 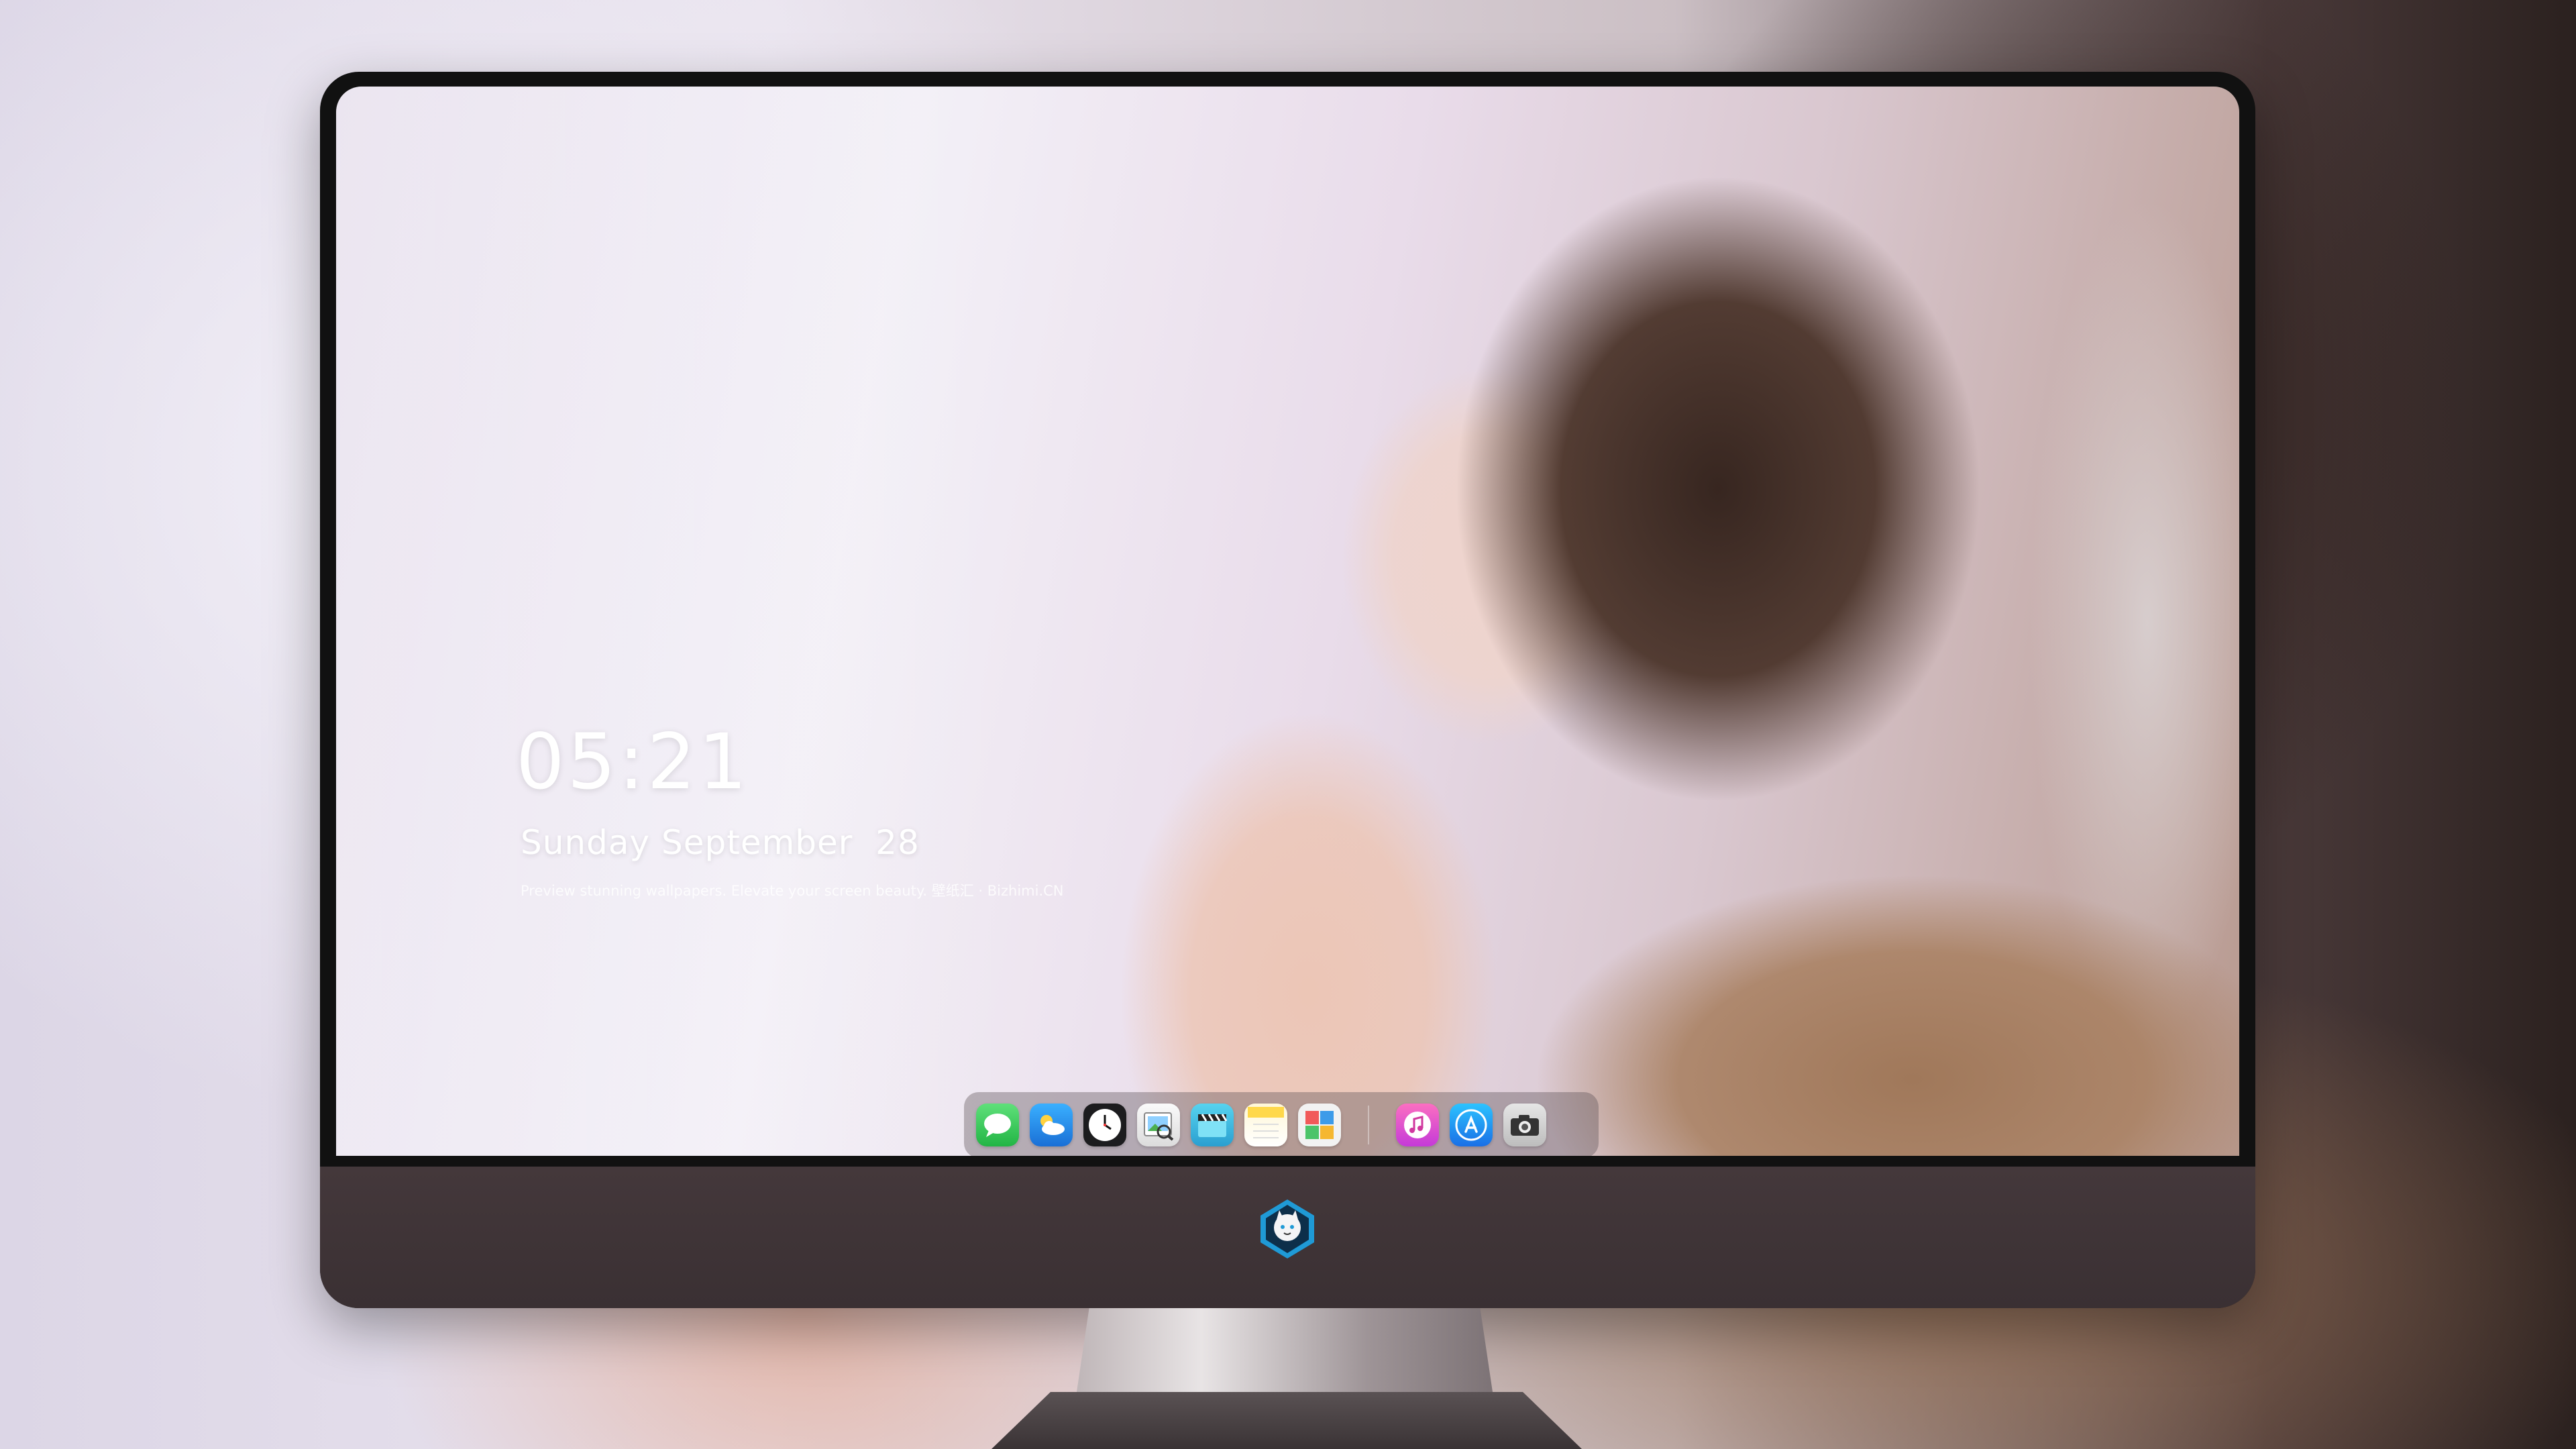 What do you see at coordinates (1417, 1125) in the screenshot?
I see `music-note-icon` at bounding box center [1417, 1125].